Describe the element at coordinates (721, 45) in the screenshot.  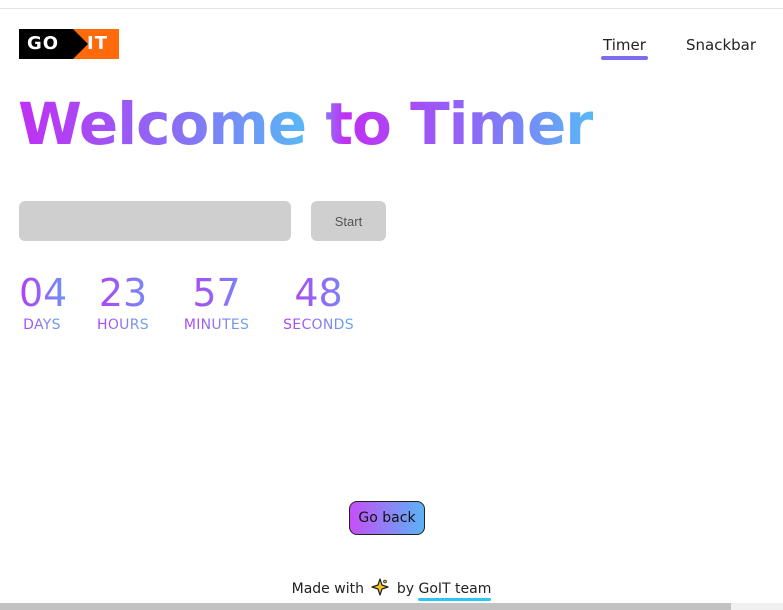
I see `nav-link-snackbar: Snackbar` at that location.